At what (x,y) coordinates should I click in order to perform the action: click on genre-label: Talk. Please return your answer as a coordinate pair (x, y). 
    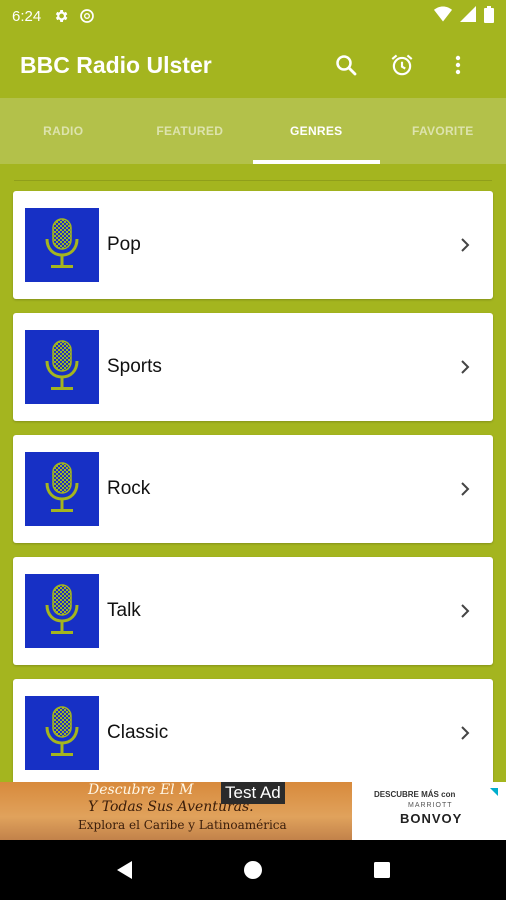
    Looking at the image, I should click on (124, 610).